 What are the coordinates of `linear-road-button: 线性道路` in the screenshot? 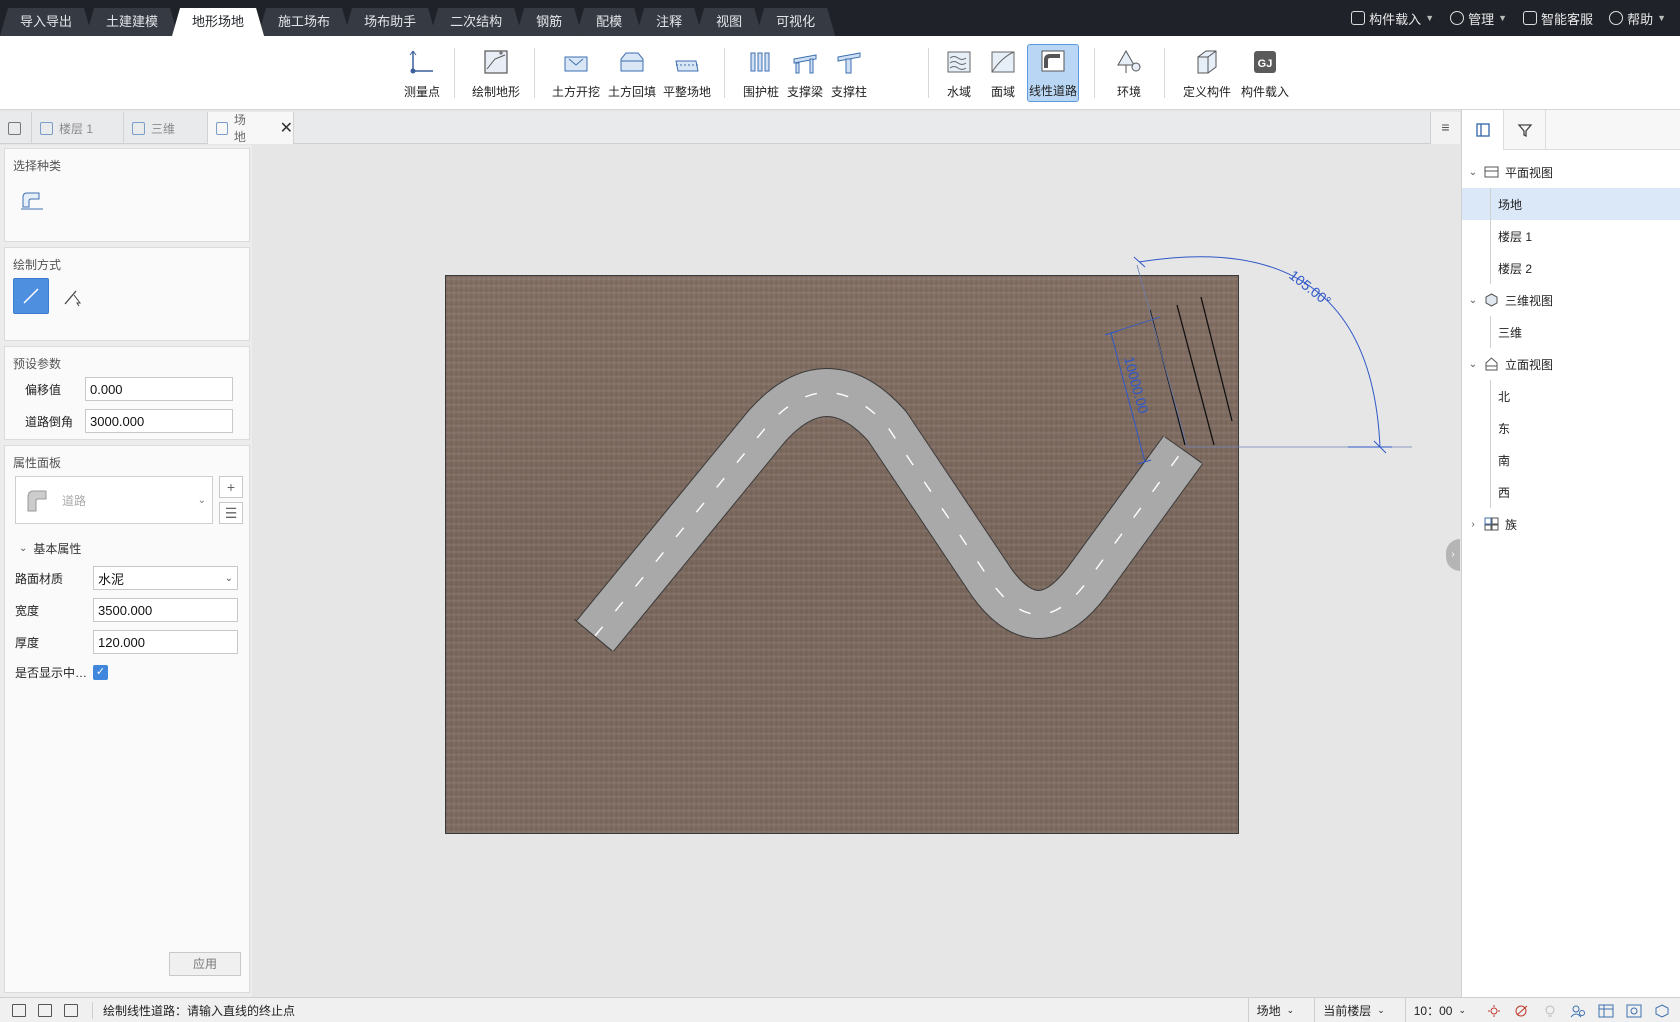 It's located at (1053, 73).